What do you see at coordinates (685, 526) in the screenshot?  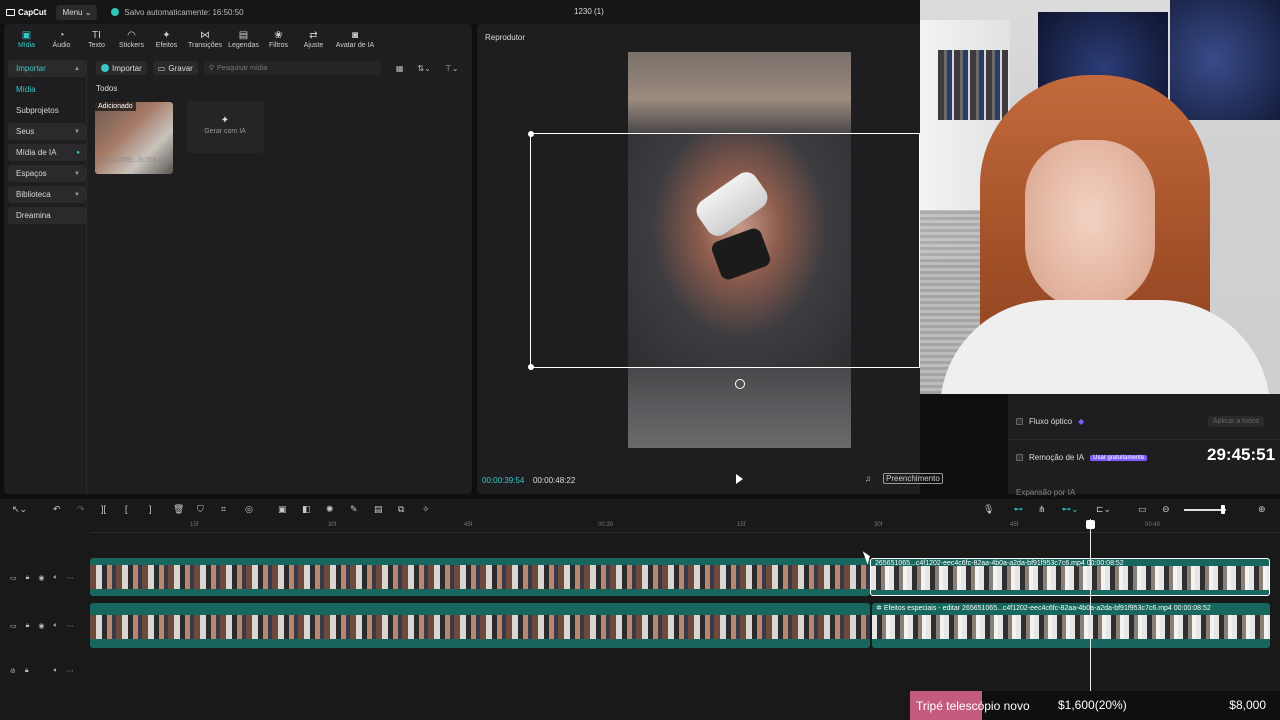 I see `time-ruler: 15f 30f 45f 00:39 15f 30f 45f 00:40` at bounding box center [685, 526].